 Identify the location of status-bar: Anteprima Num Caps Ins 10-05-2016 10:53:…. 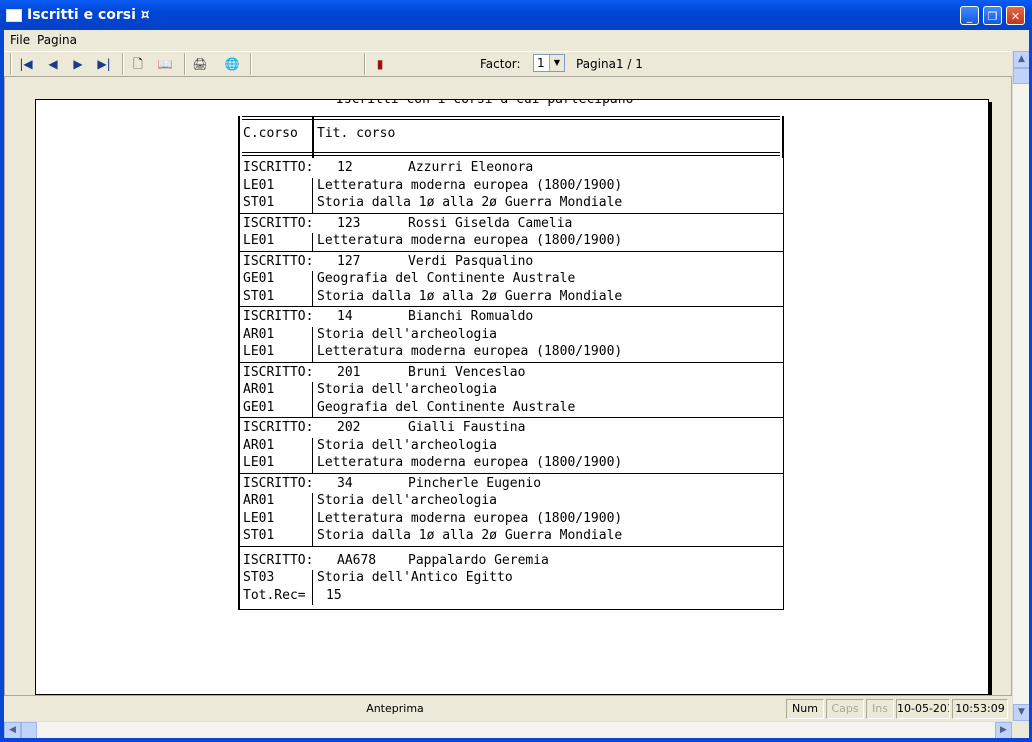
(508, 709).